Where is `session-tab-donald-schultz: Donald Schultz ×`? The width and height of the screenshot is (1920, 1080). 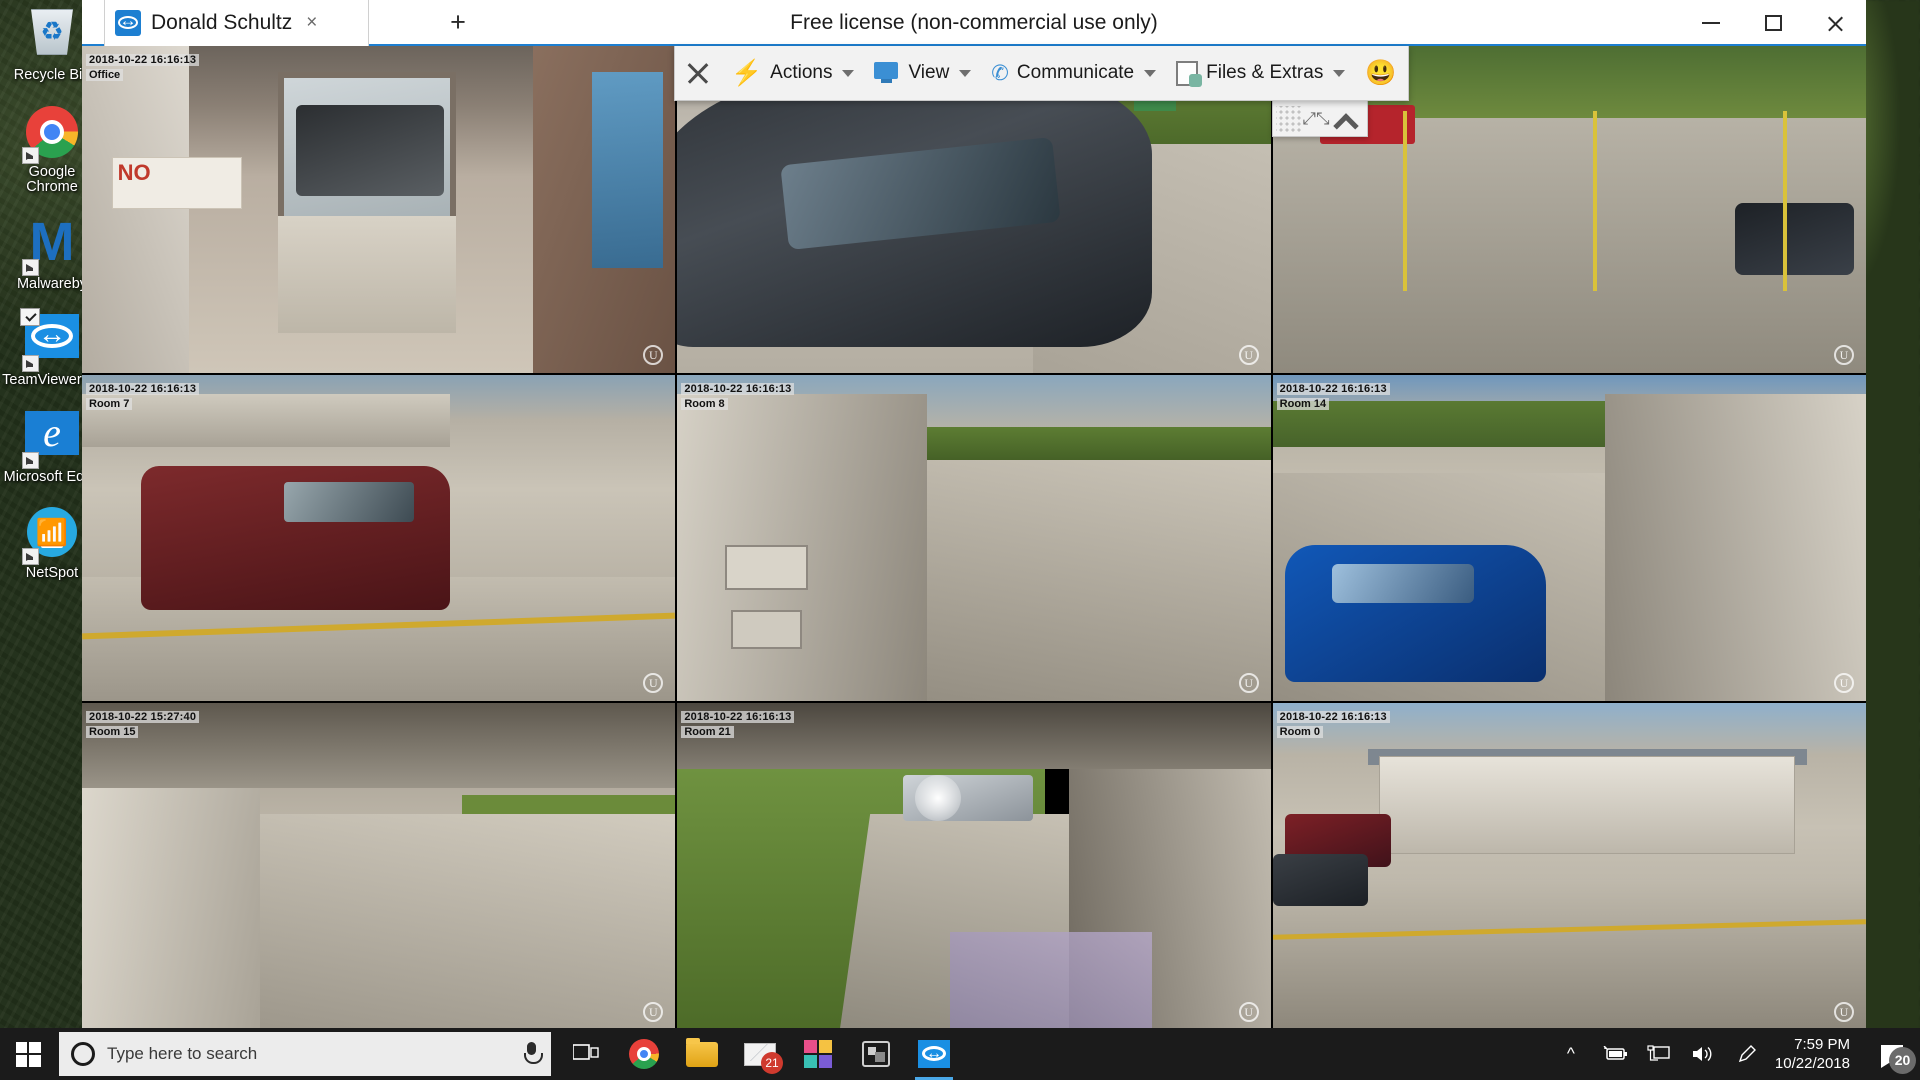
session-tab-donald-schultz: Donald Schultz × is located at coordinates (236, 23).